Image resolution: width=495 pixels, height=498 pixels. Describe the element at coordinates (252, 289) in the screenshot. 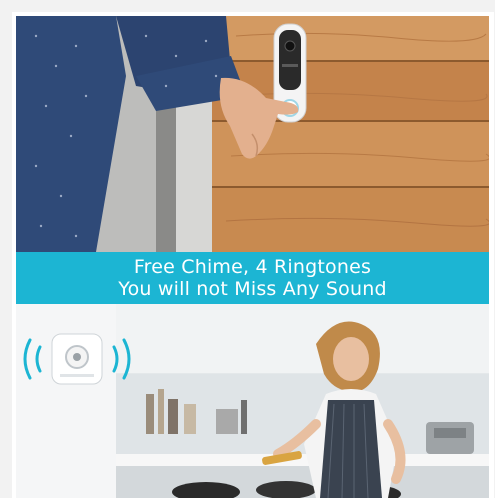

I see `banner-line-2: You will not Miss Any Sound` at that location.